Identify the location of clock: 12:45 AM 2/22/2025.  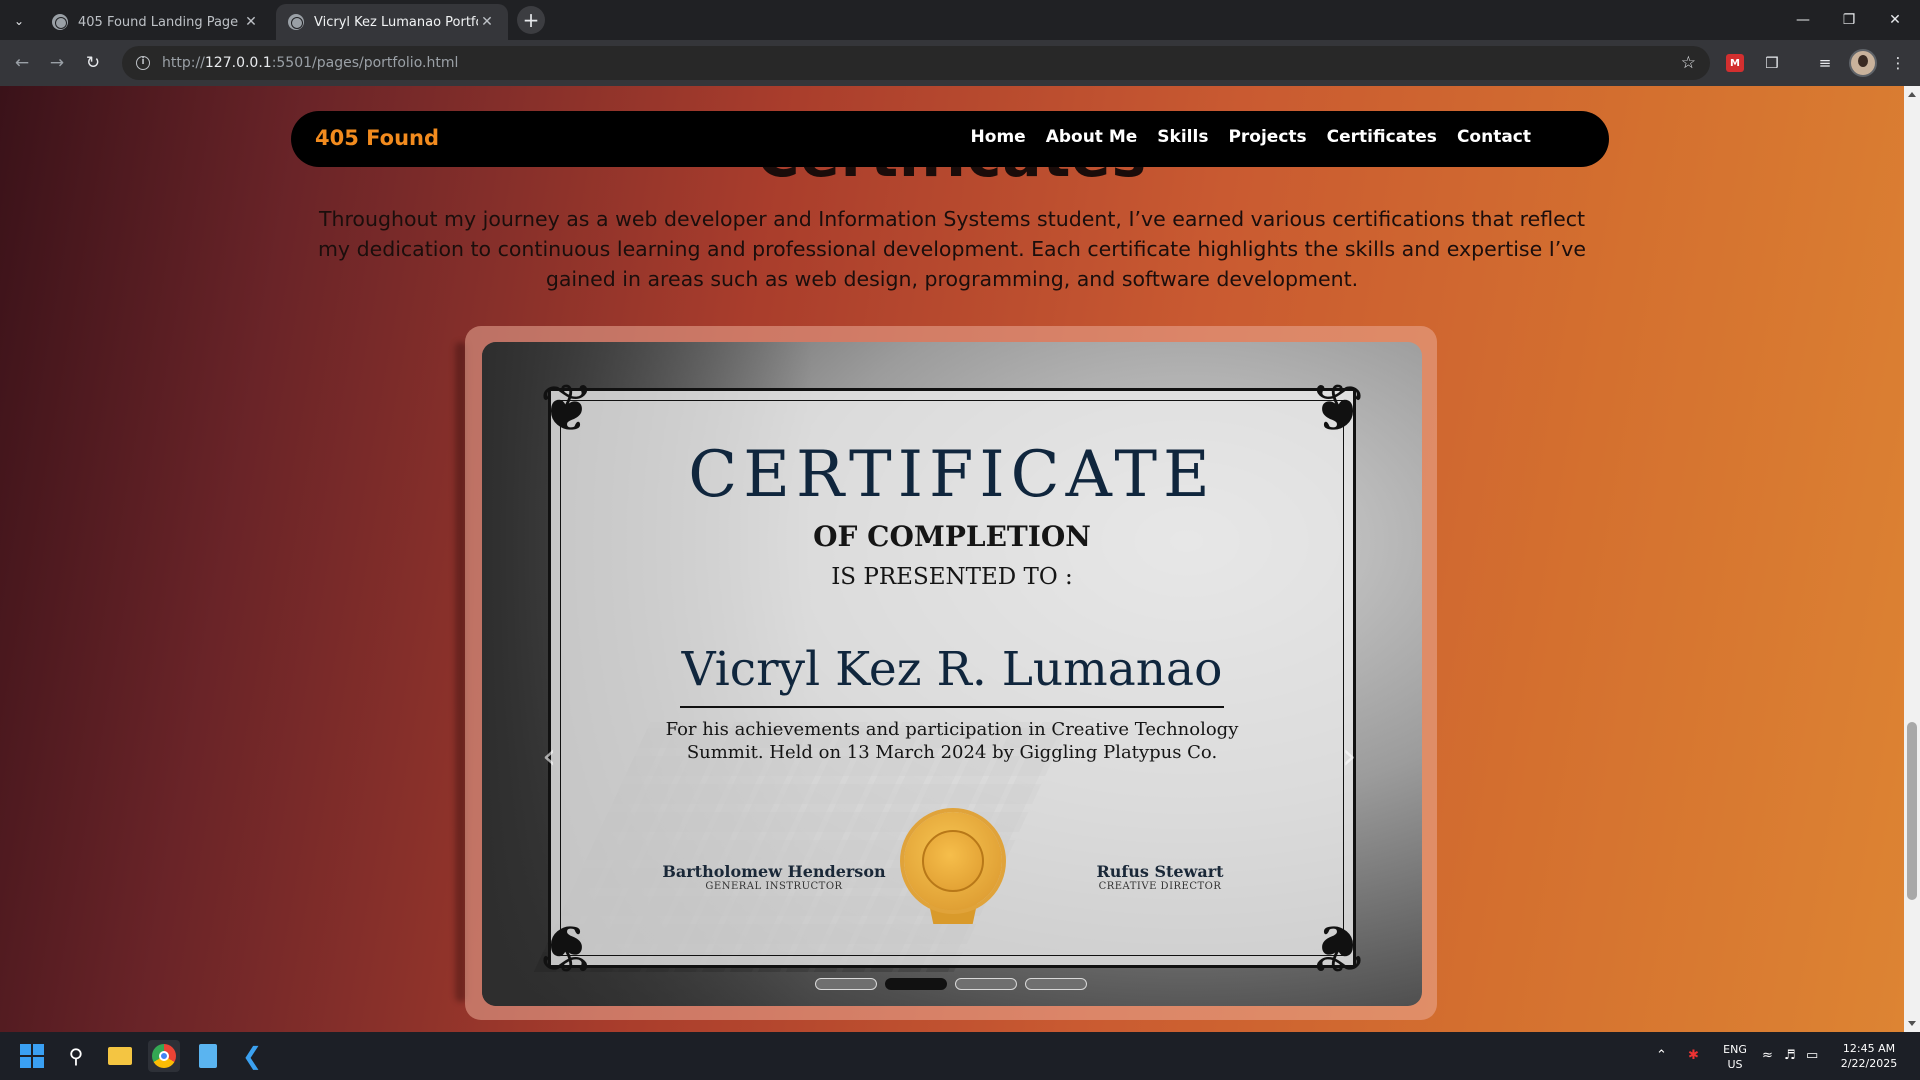
(1869, 1056).